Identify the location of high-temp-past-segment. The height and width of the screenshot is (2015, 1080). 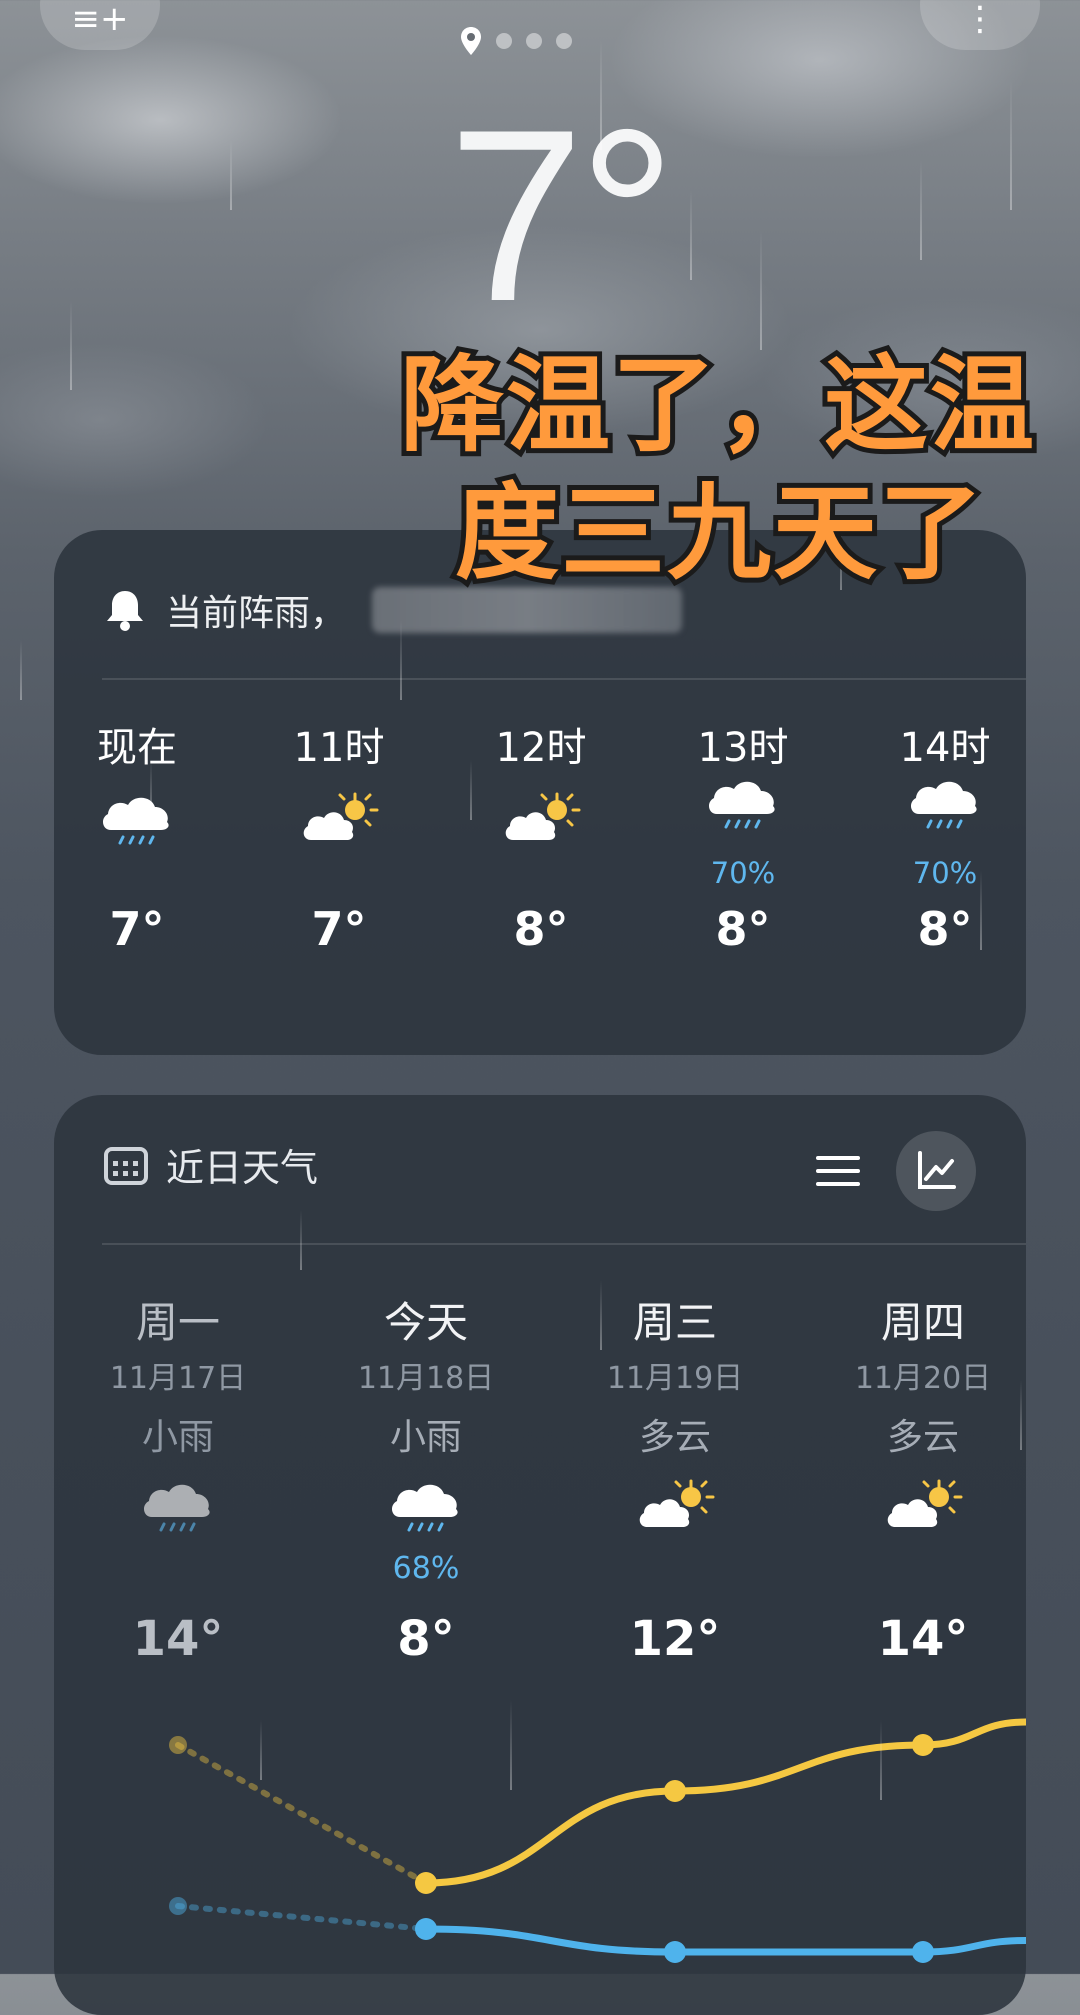
(302, 1814).